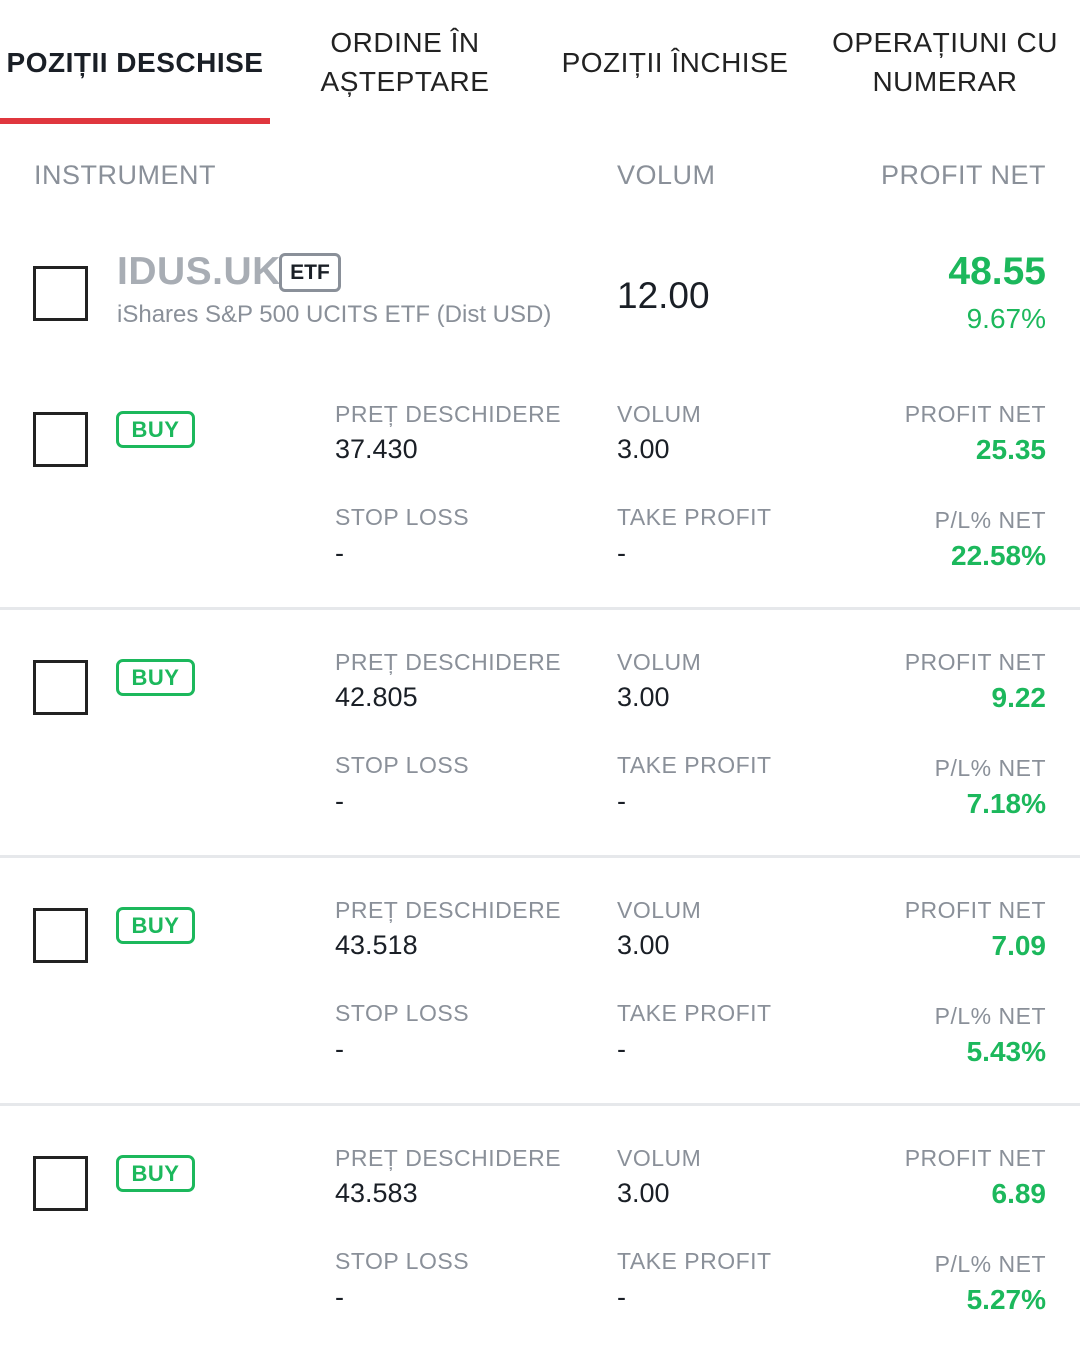 This screenshot has height=1347, width=1080. What do you see at coordinates (1006, 1299) in the screenshot?
I see `pl-pct-value: 5.27%` at bounding box center [1006, 1299].